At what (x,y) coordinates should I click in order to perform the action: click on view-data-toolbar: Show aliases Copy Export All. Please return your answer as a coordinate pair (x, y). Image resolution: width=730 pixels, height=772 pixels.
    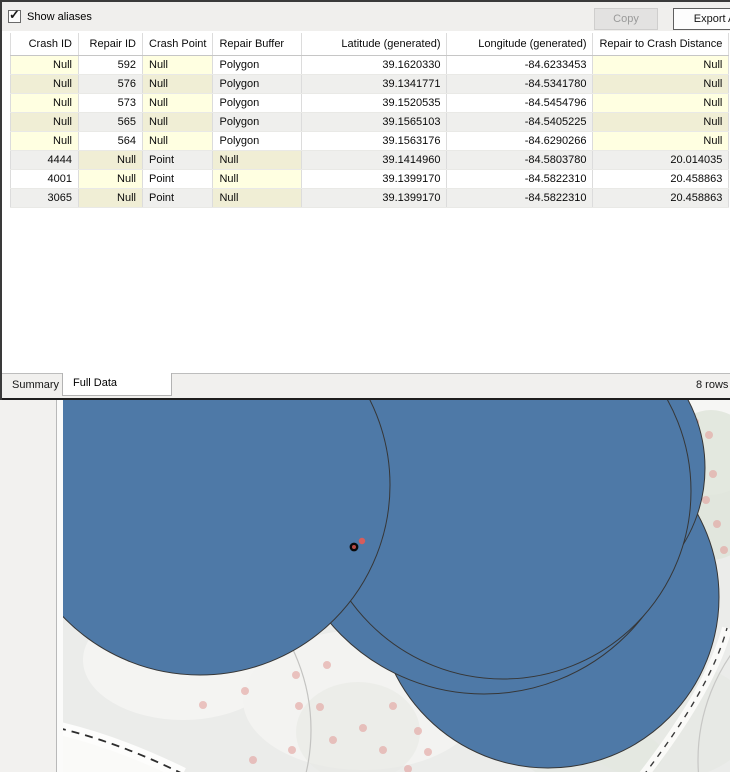
    Looking at the image, I should click on (366, 16).